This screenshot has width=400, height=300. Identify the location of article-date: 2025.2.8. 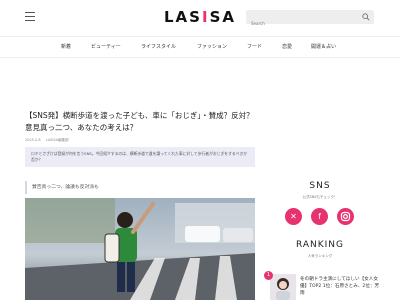
(33, 140).